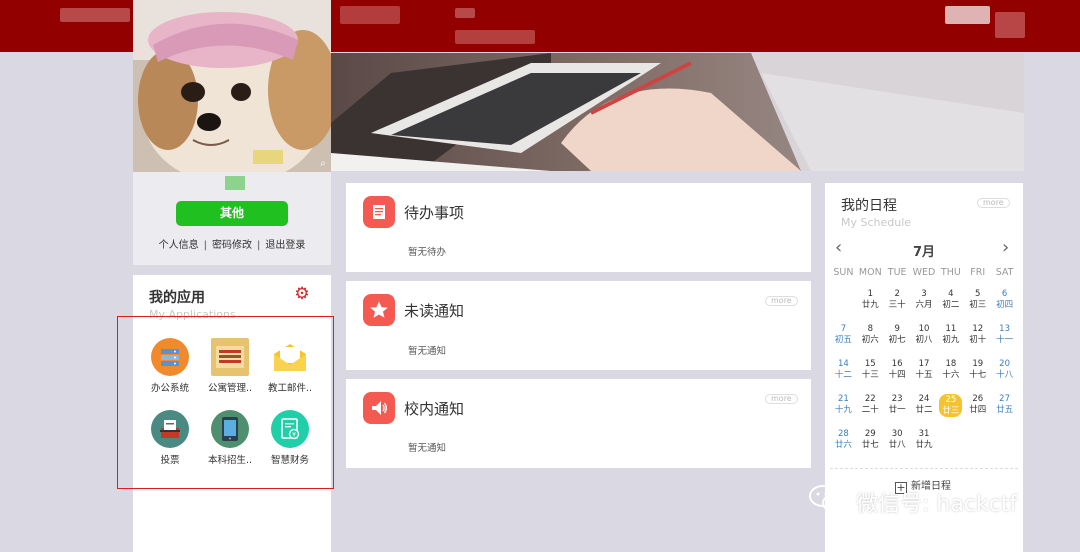  I want to click on calendar-day: 4 初二, so click(950, 306).